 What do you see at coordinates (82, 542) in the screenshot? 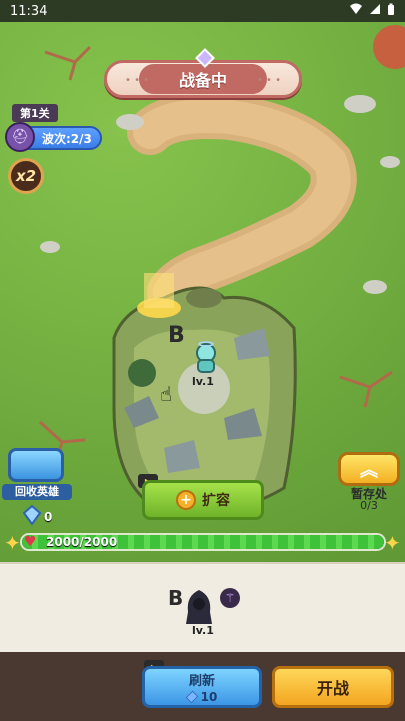
I see `hp-text: 2000/2000` at bounding box center [82, 542].